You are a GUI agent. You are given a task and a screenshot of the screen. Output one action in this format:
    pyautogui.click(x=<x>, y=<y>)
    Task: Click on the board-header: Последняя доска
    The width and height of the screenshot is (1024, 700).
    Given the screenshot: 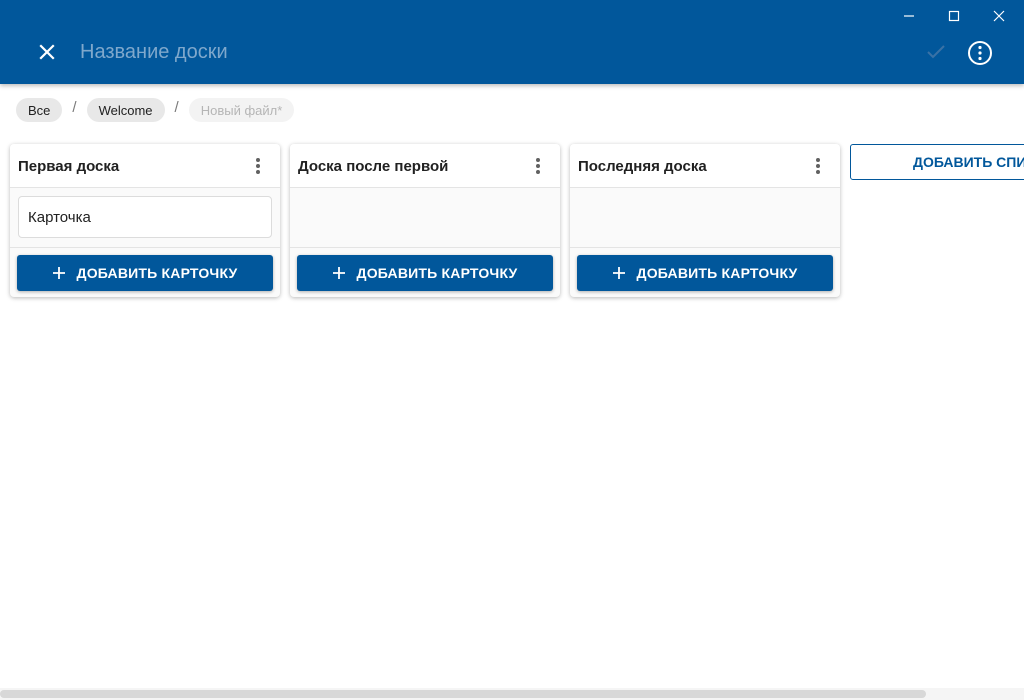 What is the action you would take?
    pyautogui.click(x=705, y=166)
    